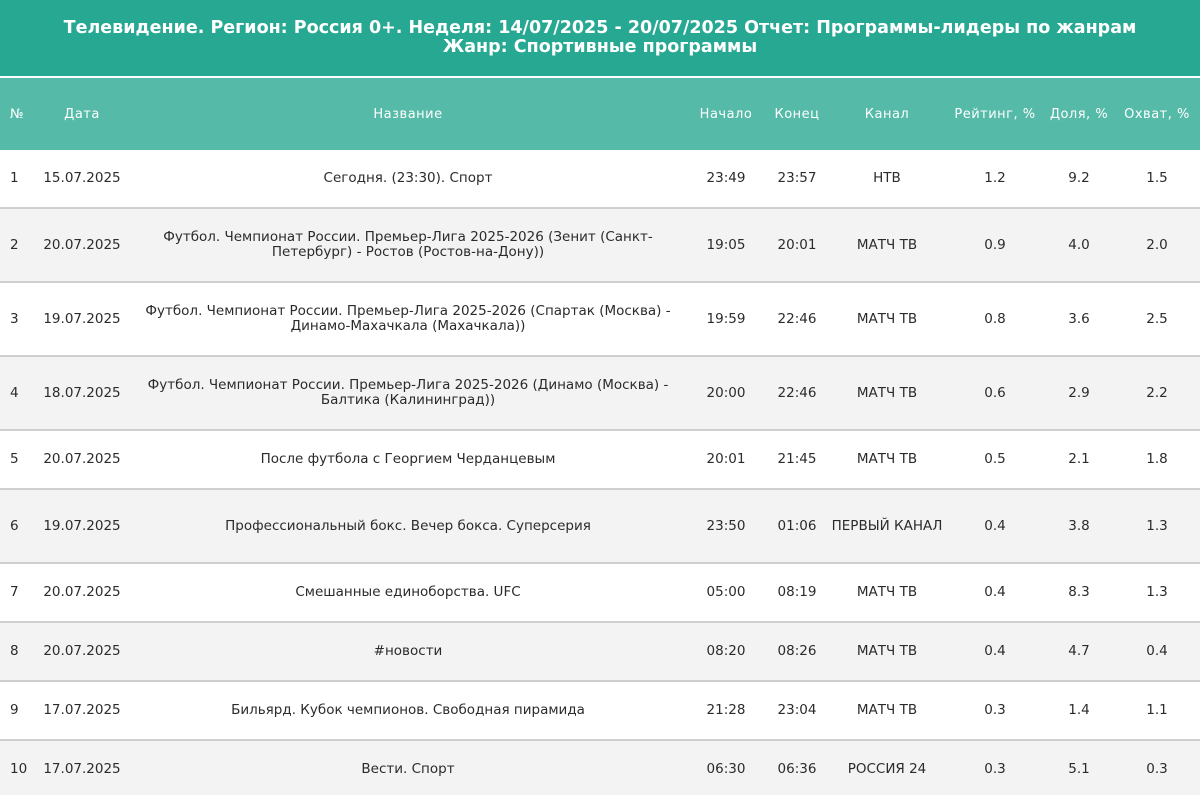 This screenshot has width=1200, height=795. What do you see at coordinates (726, 178) in the screenshot?
I see `cell-start: 23:49` at bounding box center [726, 178].